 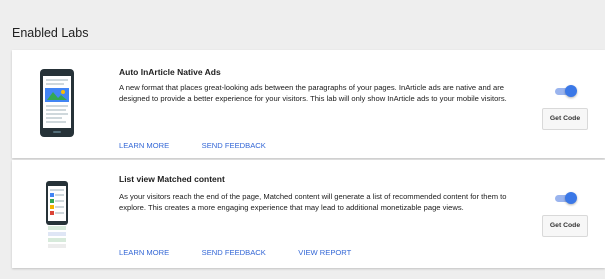 I want to click on phone-inarticle-ad-icon, so click(x=57, y=105).